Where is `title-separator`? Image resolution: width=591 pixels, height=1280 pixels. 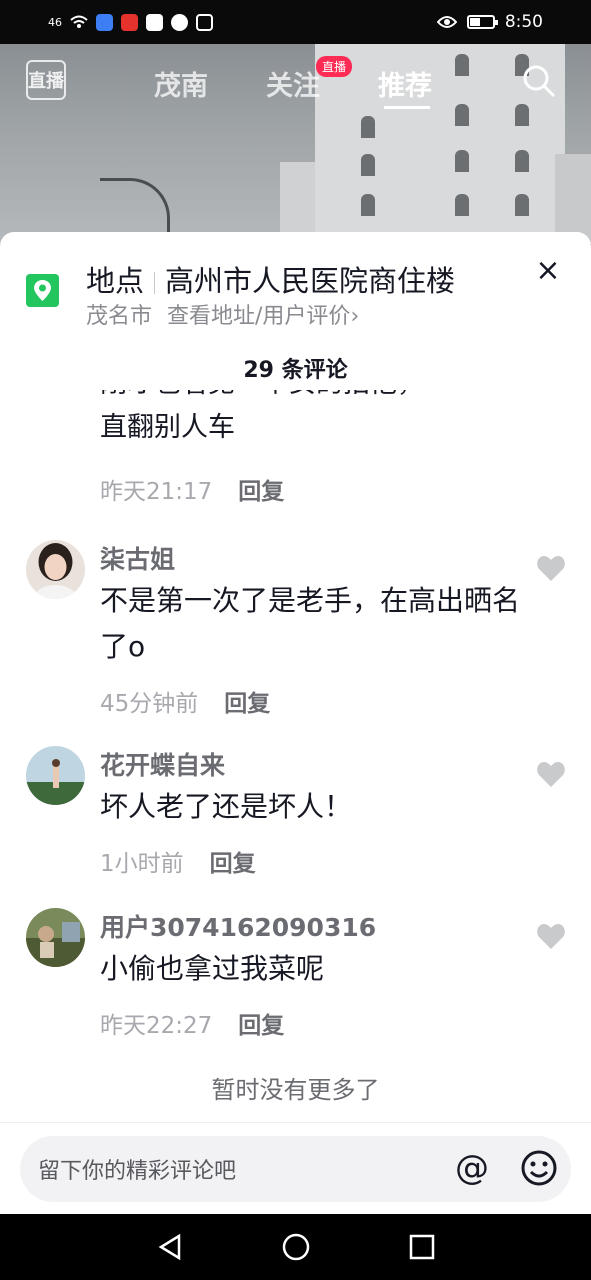 title-separator is located at coordinates (155, 283).